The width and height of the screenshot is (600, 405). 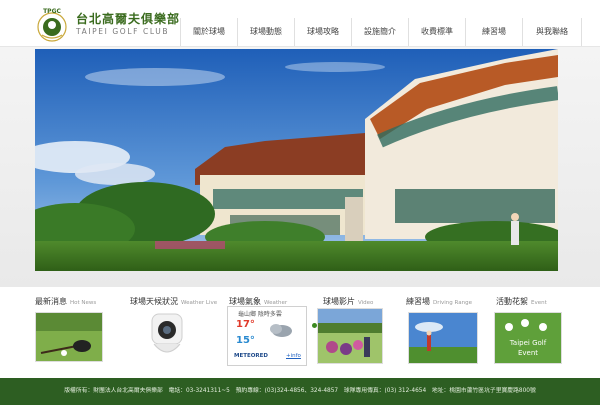 What do you see at coordinates (51, 301) in the screenshot?
I see `news-title: 最新消息` at bounding box center [51, 301].